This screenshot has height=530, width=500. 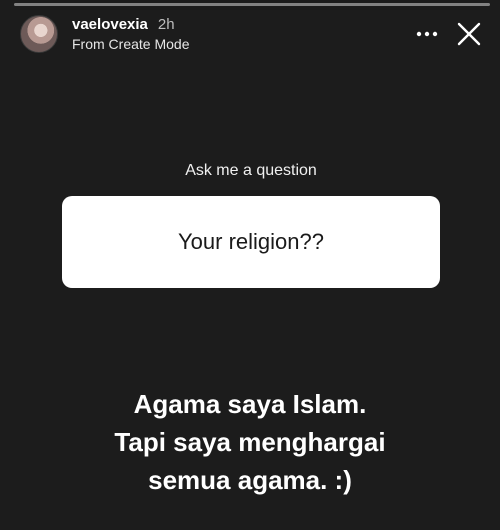 I want to click on post-time: 2h, so click(x=166, y=24).